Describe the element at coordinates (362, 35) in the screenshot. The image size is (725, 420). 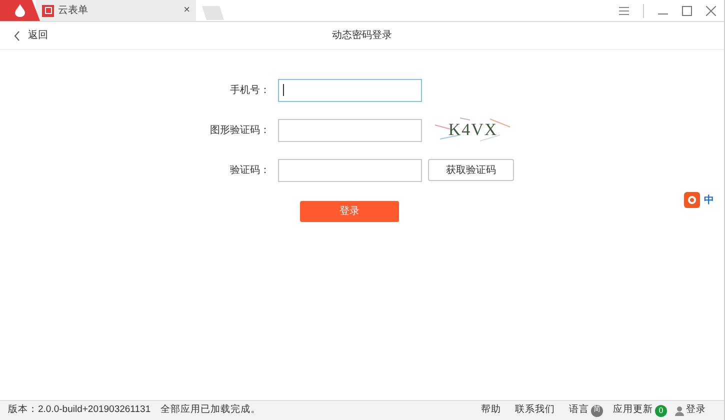
I see `page-title: 动态密码登录` at that location.